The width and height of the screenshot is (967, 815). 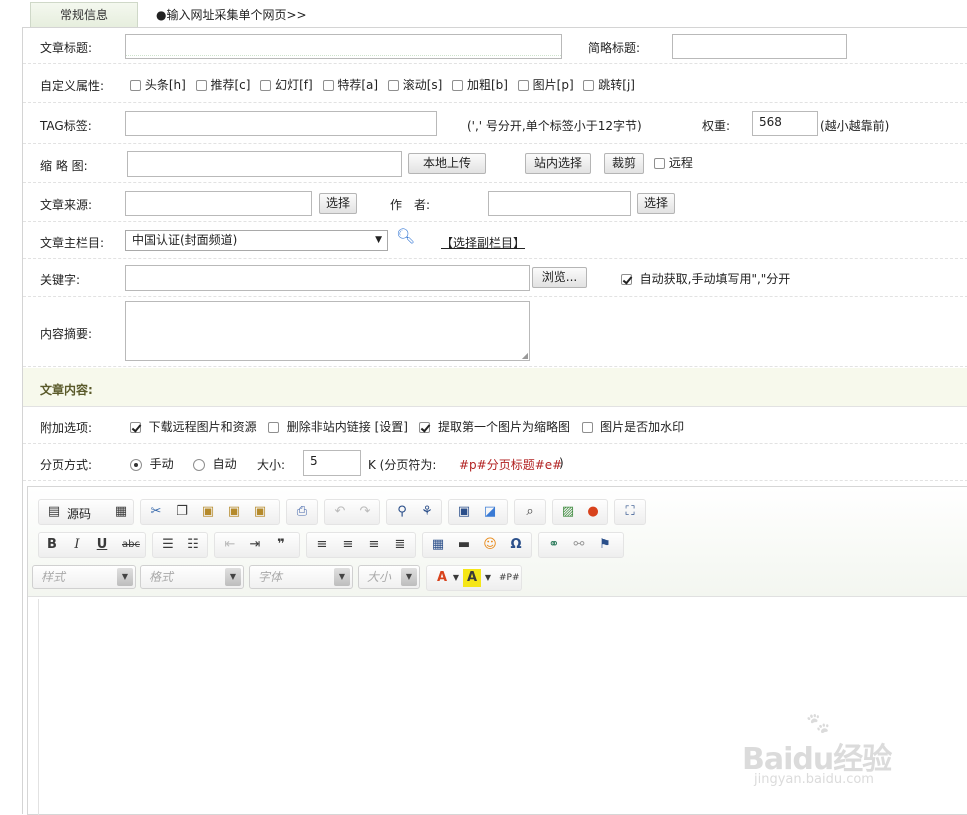 I want to click on maximize-icon: ⛶, so click(x=630, y=512).